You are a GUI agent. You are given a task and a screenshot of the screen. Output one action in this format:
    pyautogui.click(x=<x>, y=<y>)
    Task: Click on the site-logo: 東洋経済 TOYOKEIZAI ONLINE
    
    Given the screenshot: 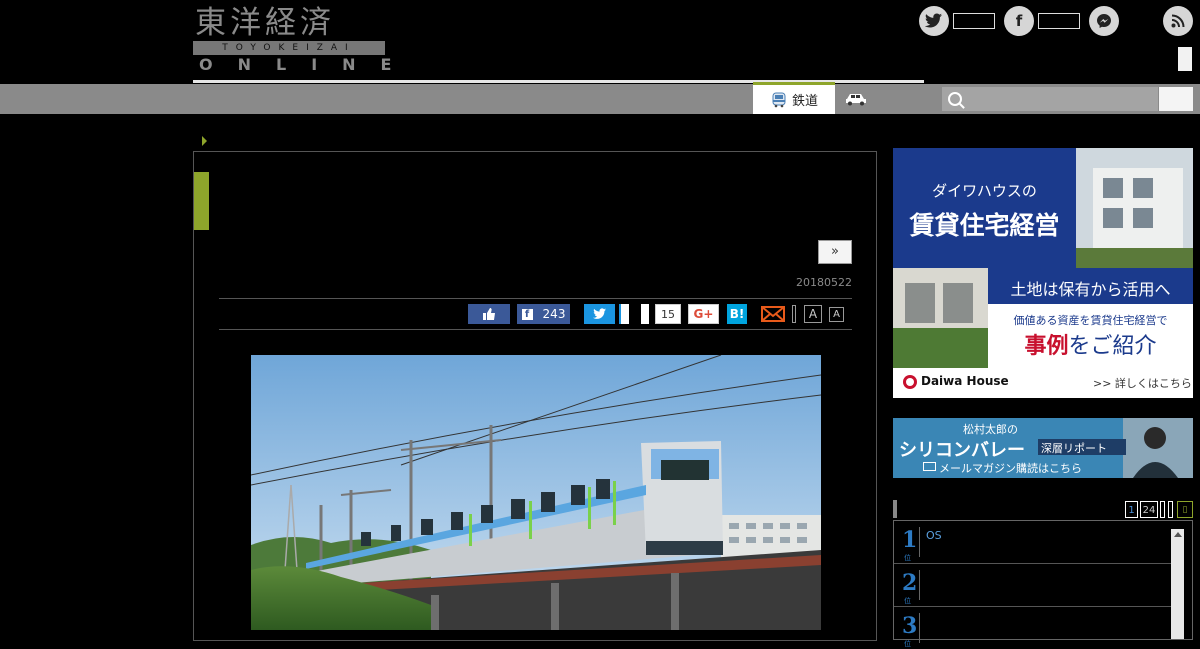 What is the action you would take?
    pyautogui.click(x=292, y=39)
    